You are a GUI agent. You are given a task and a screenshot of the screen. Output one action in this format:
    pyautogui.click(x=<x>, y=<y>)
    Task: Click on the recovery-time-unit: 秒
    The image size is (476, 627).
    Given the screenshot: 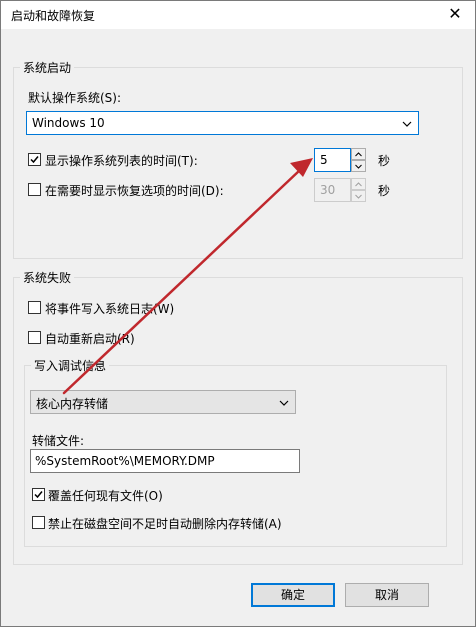 What is the action you would take?
    pyautogui.click(x=384, y=191)
    